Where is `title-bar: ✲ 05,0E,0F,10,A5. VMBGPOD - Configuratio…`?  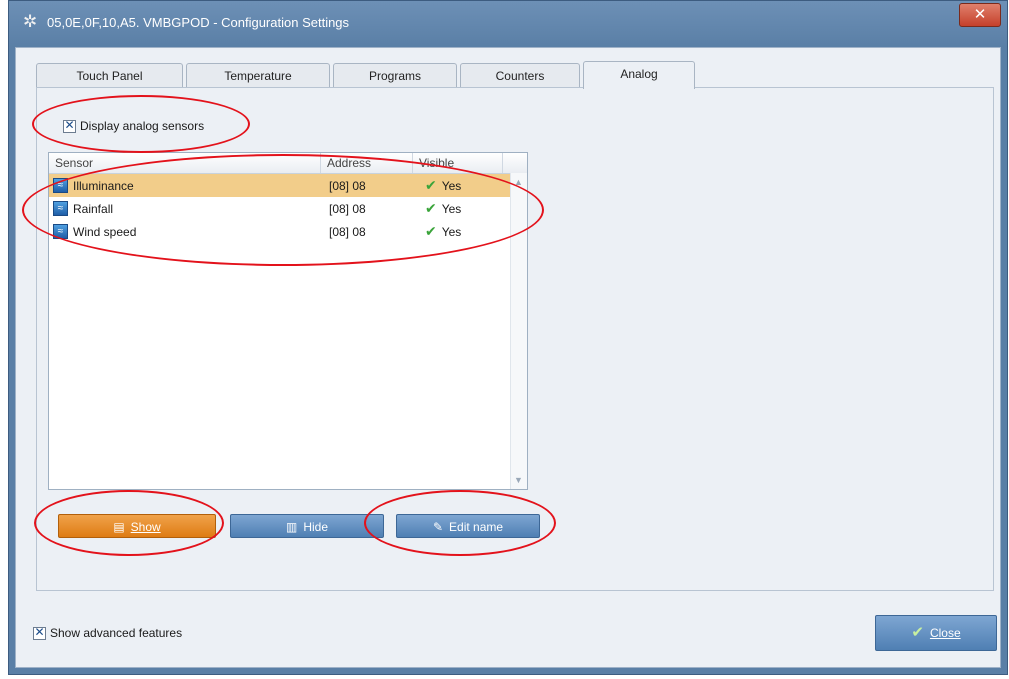
title-bar: ✲ 05,0E,0F,10,A5. VMBGPOD - Configuratio… is located at coordinates (508, 24).